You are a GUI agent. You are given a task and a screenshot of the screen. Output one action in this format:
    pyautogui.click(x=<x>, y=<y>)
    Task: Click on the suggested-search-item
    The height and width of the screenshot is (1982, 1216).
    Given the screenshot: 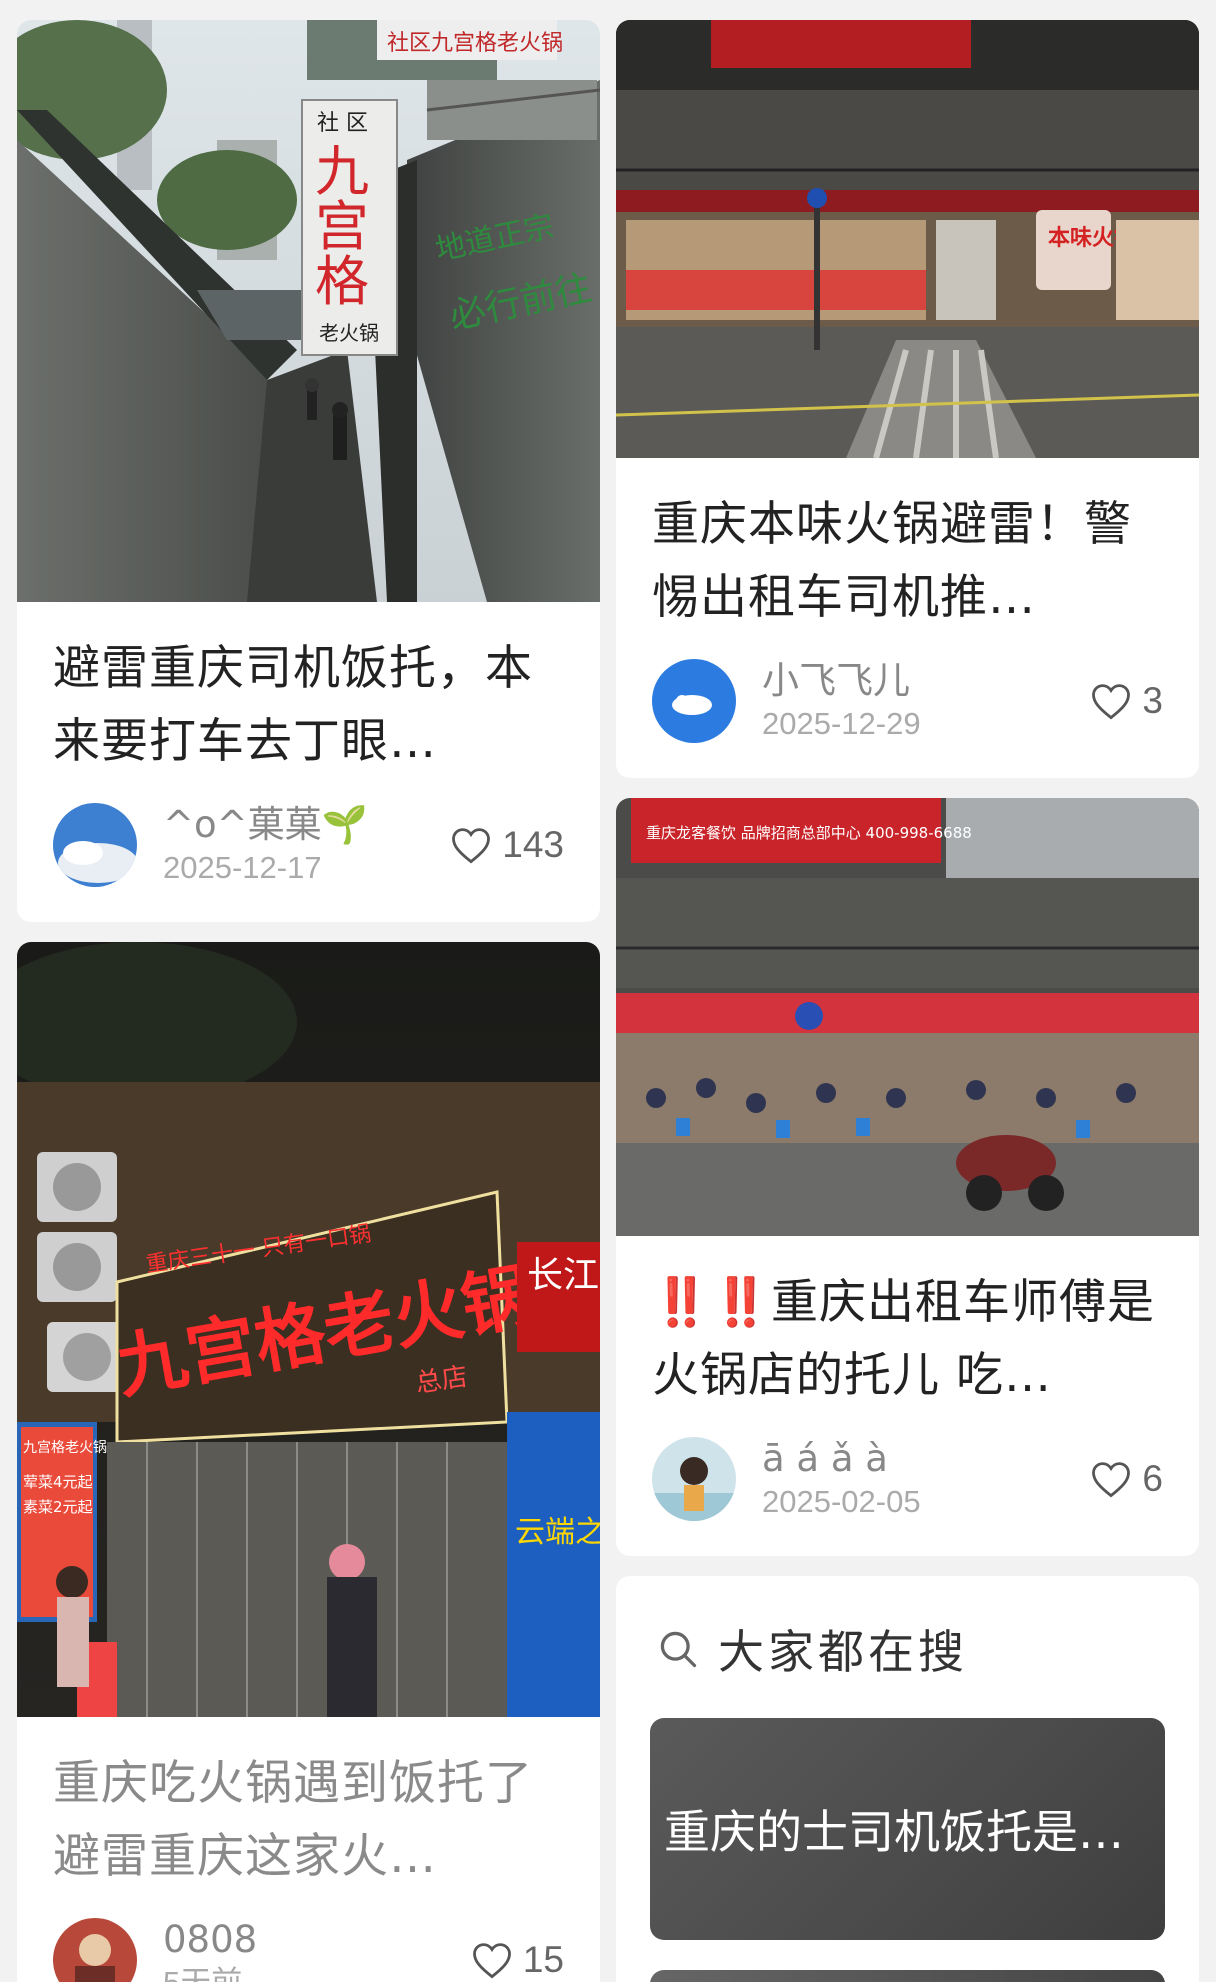 What is the action you would take?
    pyautogui.click(x=907, y=1976)
    